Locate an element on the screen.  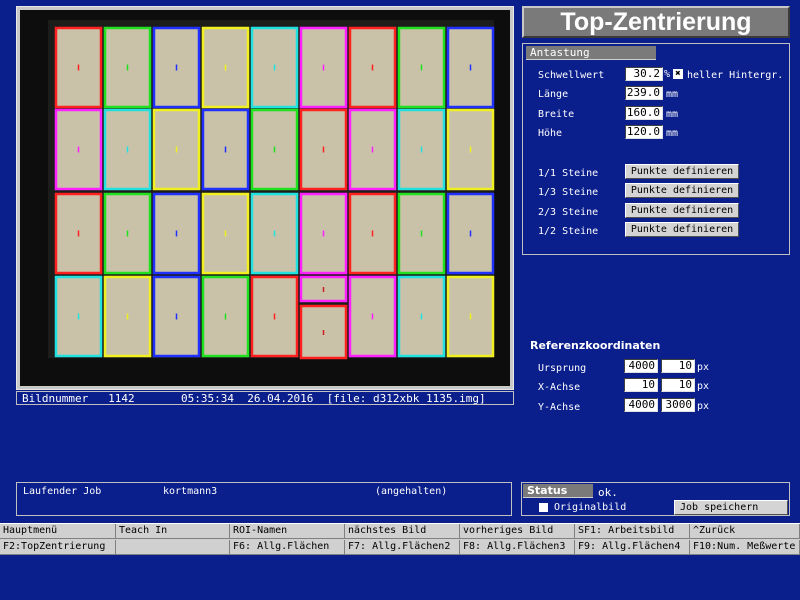
status-panel: Status ok. Originalbild Job speichern is located at coordinates (655, 499).